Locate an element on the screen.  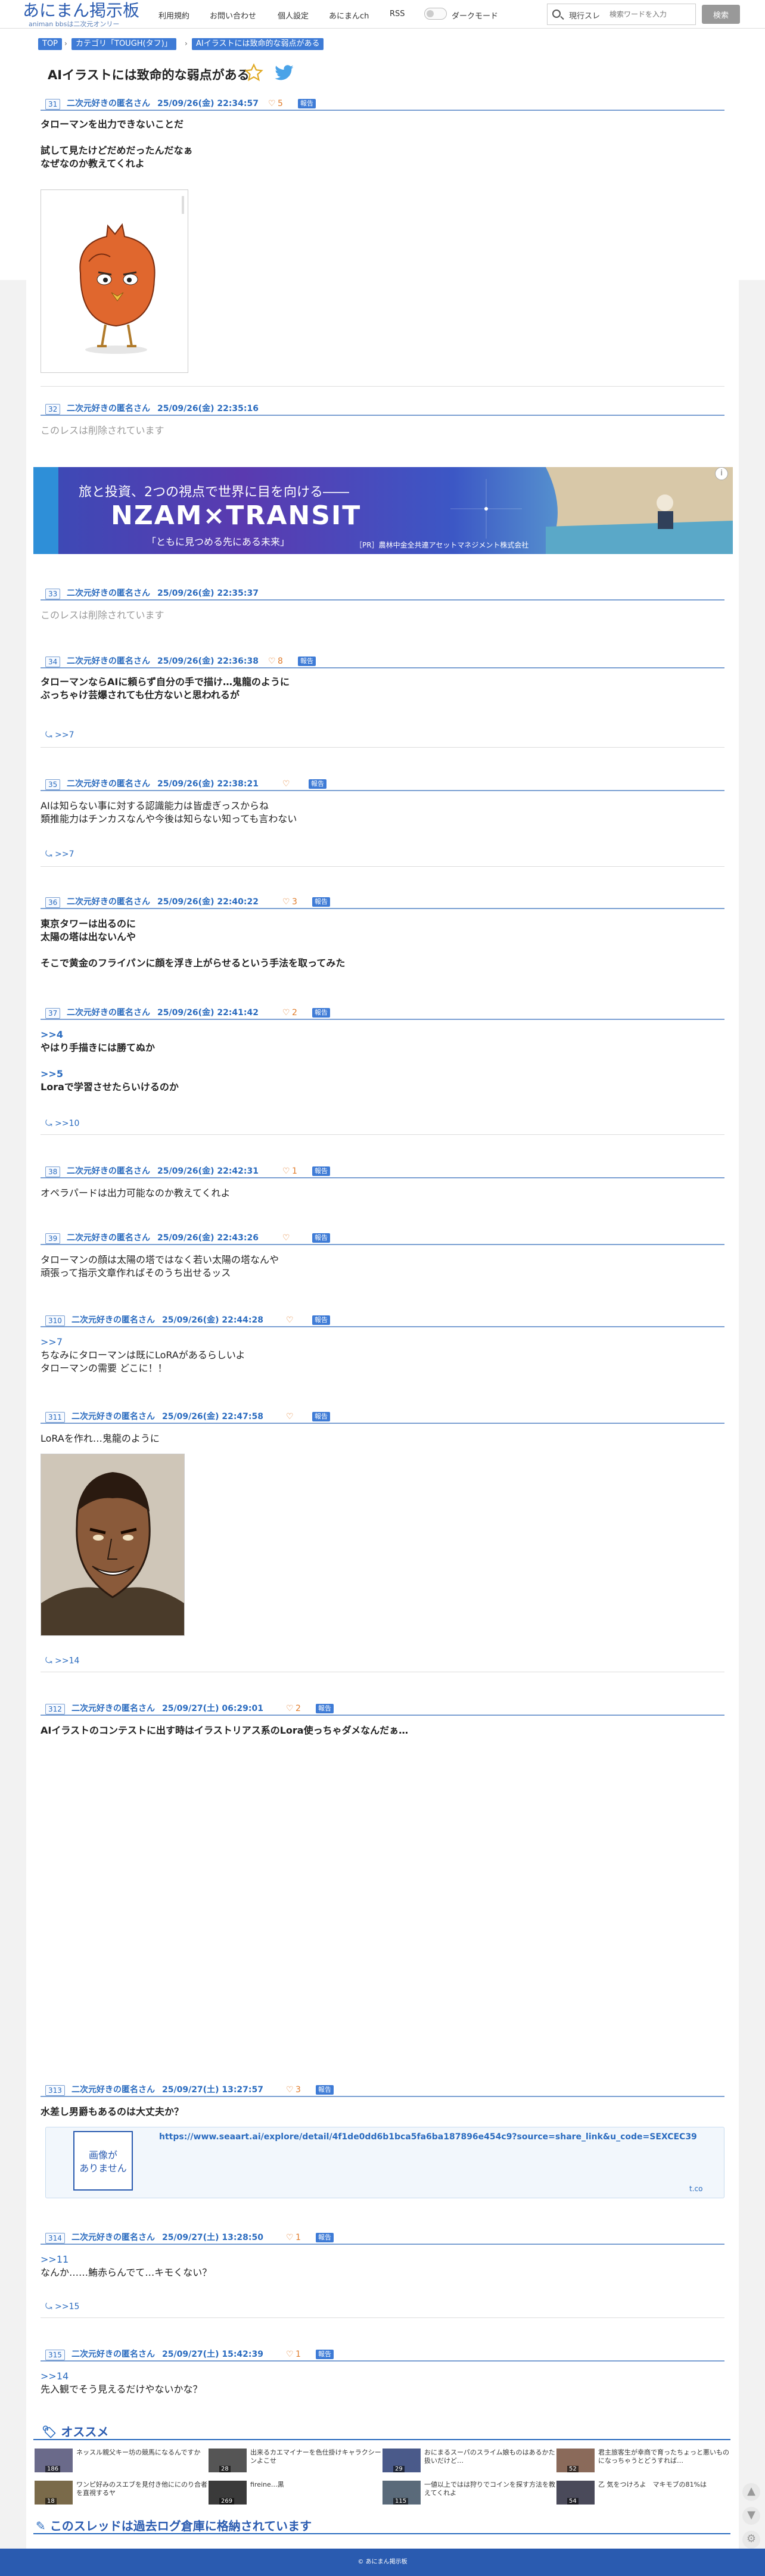
recommend-item: 18 ワンピ好みのスエブを見付き他ににのり合者を直視するヤ is located at coordinates (121, 2495).